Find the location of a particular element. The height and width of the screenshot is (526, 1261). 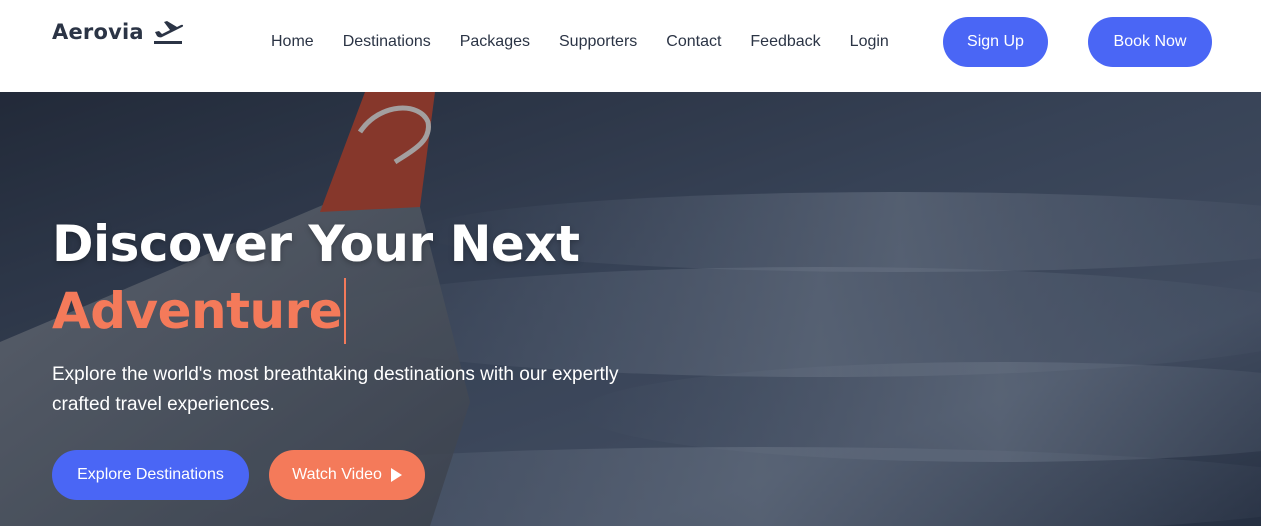

hero-title: Discover Your Next is located at coordinates (316, 244).